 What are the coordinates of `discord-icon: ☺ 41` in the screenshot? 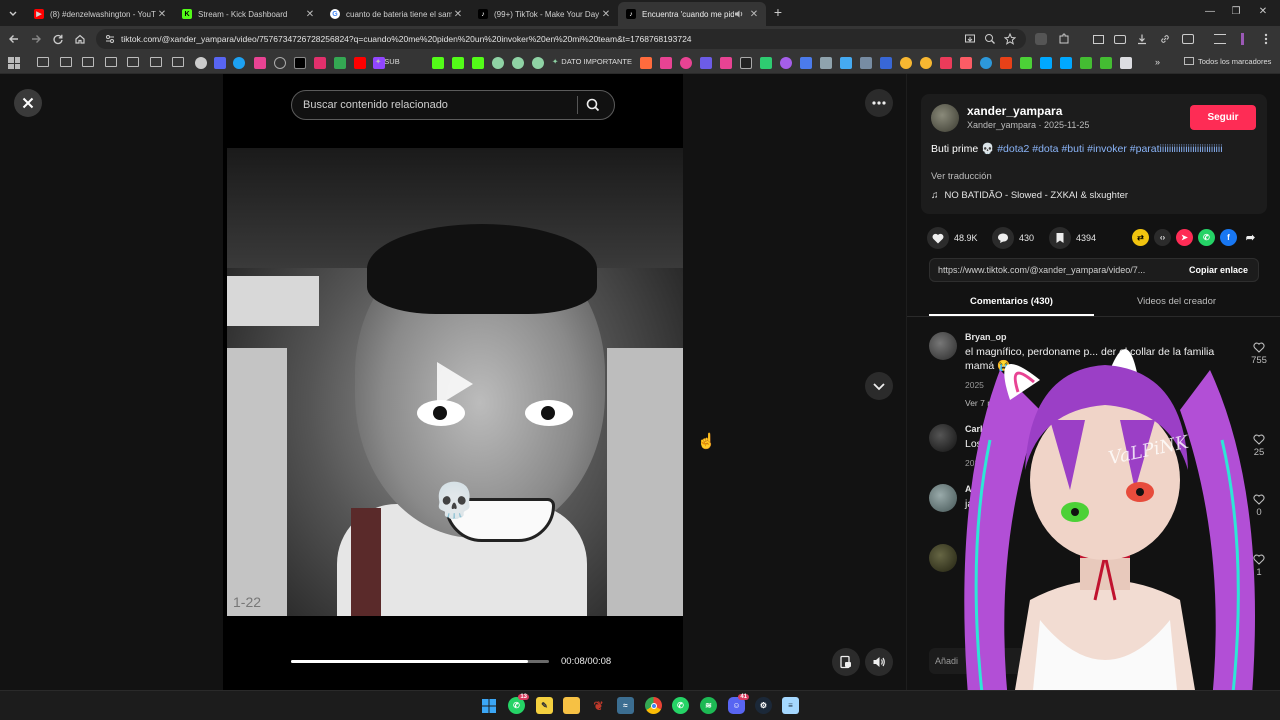 It's located at (738, 704).